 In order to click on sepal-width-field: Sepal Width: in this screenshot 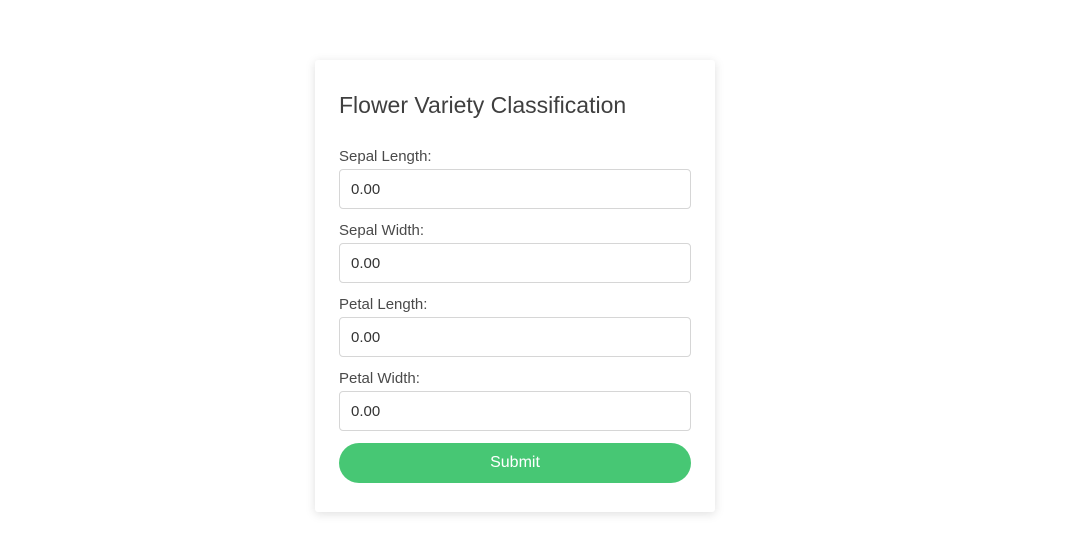, I will do `click(515, 252)`.